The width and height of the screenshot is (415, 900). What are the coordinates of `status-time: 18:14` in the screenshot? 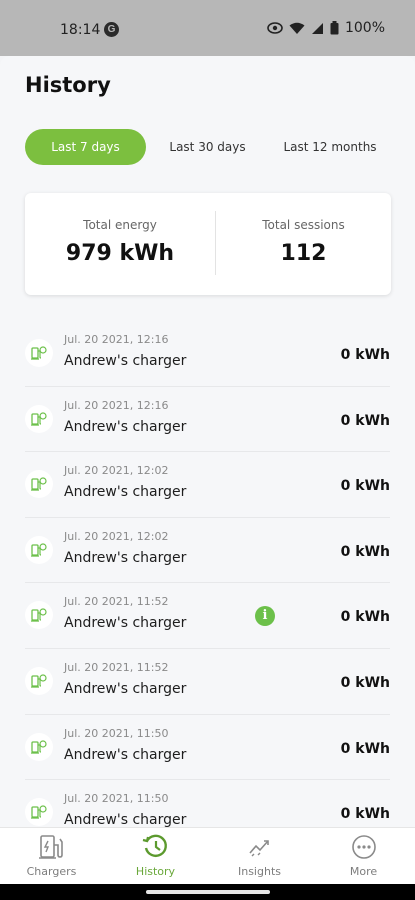 It's located at (80, 30).